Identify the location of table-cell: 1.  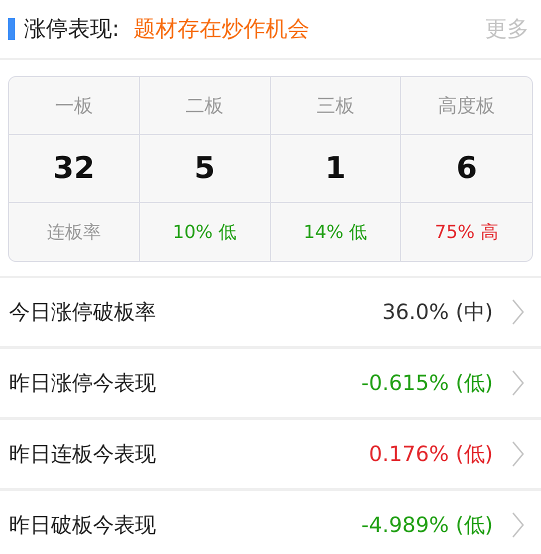
(336, 169).